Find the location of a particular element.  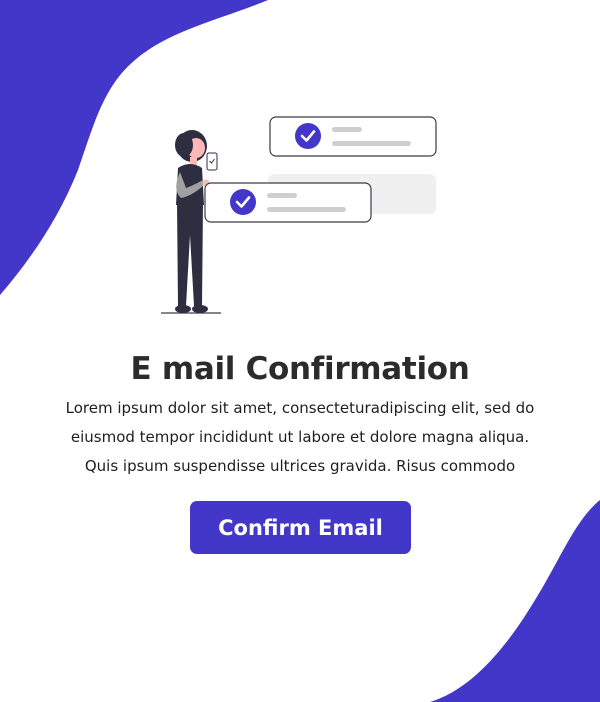

page-title: E mail Confirmation is located at coordinates (300, 368).